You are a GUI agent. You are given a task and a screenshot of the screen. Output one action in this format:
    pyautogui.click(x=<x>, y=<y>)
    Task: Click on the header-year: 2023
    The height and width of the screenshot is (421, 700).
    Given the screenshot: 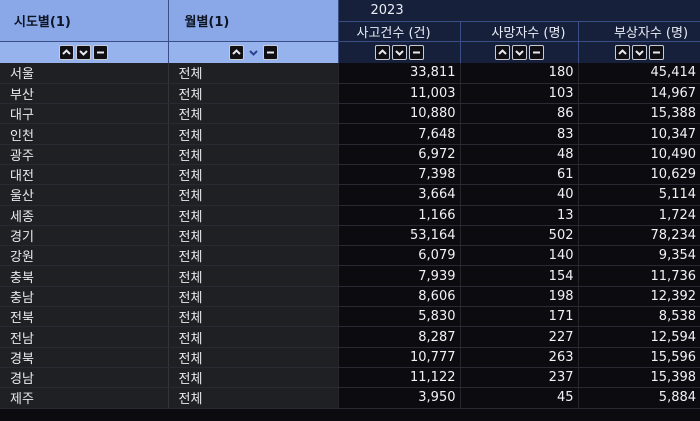 What is the action you would take?
    pyautogui.click(x=519, y=11)
    